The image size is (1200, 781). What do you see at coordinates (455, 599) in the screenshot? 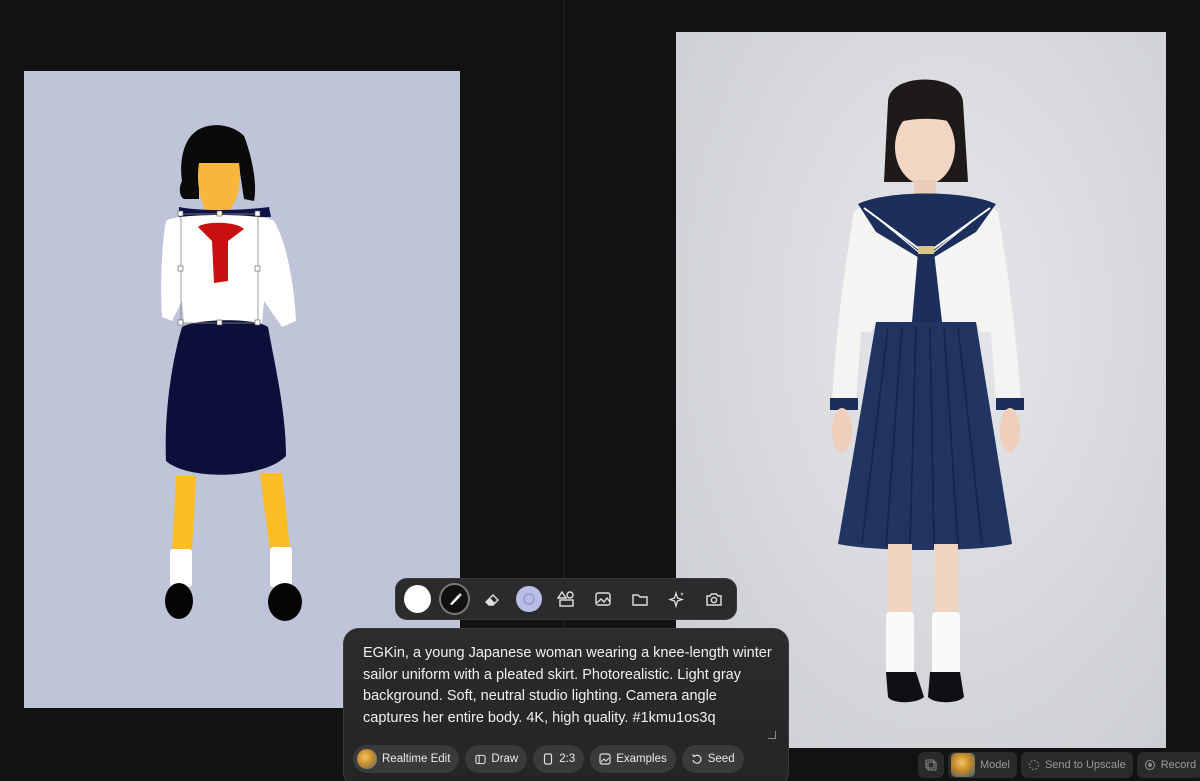
I see `brush-icon` at bounding box center [455, 599].